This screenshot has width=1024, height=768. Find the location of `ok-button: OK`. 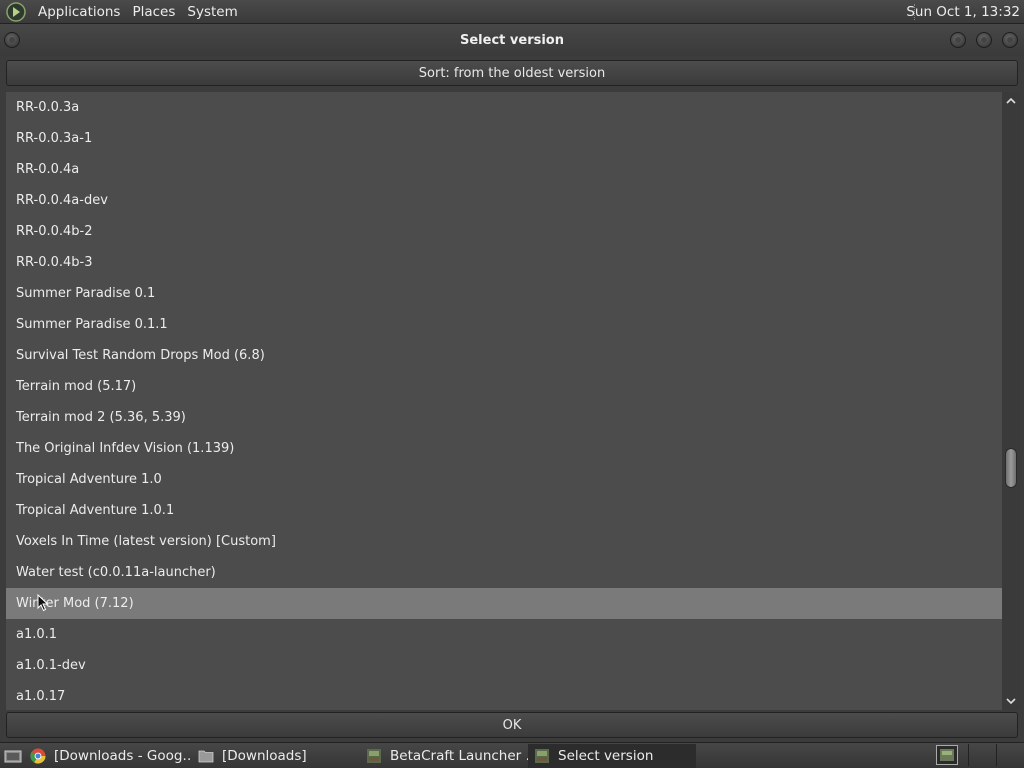

ok-button: OK is located at coordinates (512, 725).